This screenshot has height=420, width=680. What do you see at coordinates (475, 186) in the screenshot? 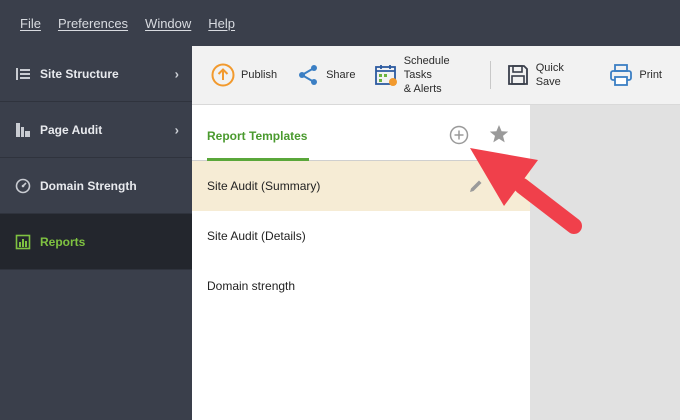
I see `pencil-icon` at bounding box center [475, 186].